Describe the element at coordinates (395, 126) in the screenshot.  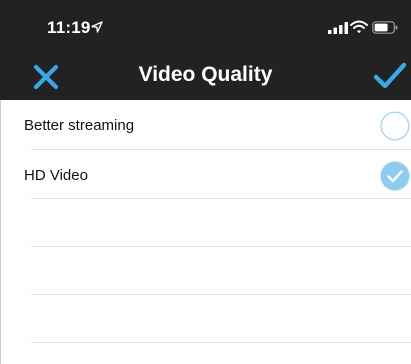
I see `radio-unselected-icon` at that location.